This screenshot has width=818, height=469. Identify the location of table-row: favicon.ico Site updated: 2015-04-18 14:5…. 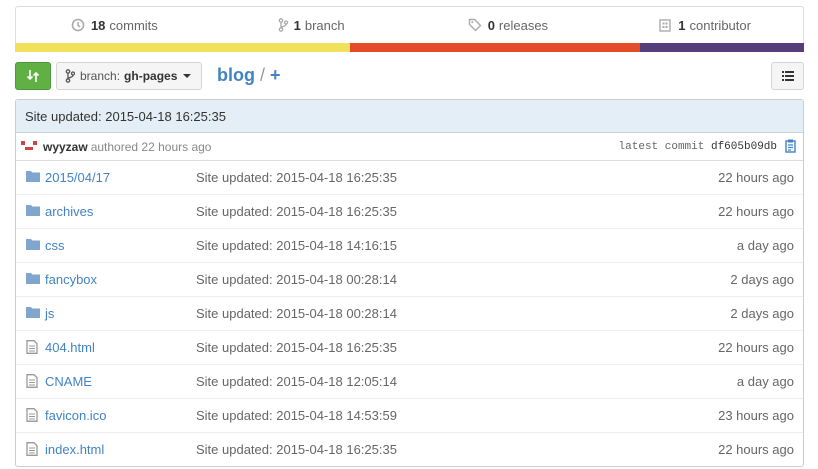
(409, 415).